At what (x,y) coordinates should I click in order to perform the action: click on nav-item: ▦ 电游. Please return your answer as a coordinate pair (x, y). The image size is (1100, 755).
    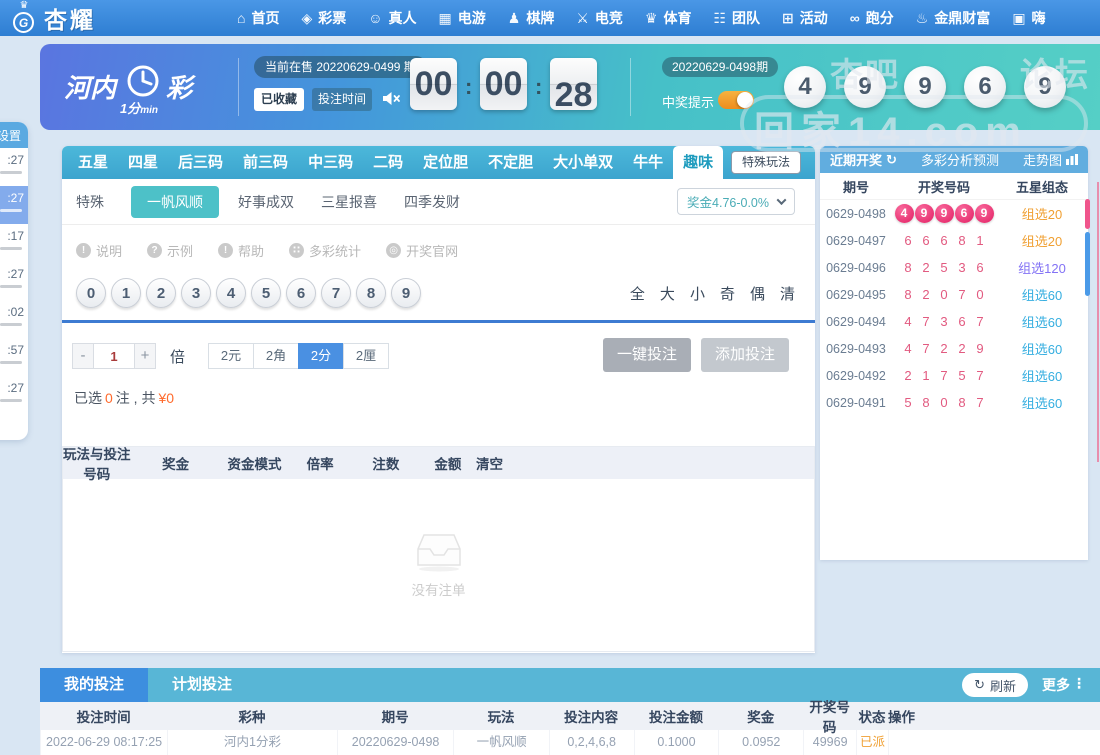
    Looking at the image, I should click on (462, 18).